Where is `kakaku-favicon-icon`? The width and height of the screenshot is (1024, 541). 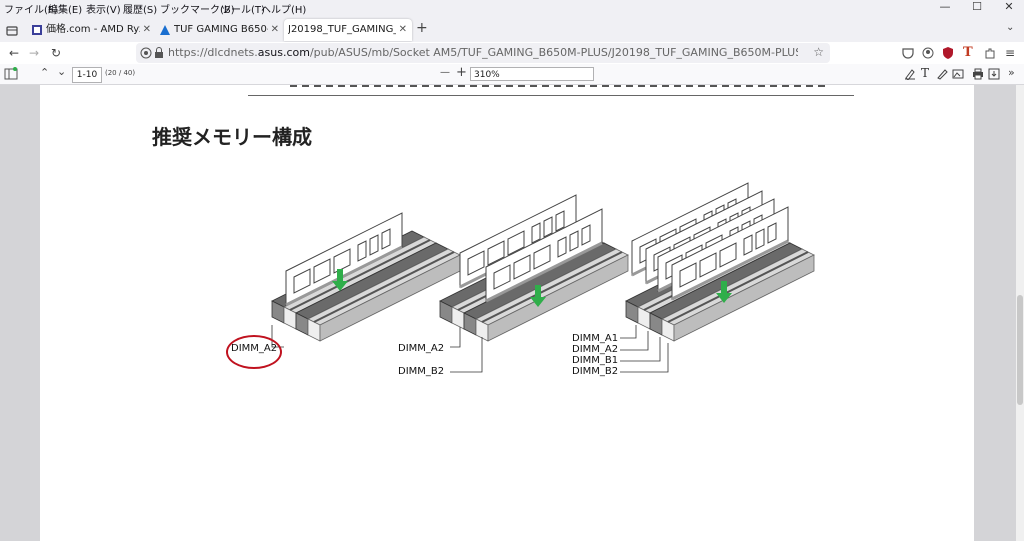
kakaku-favicon-icon is located at coordinates (37, 30).